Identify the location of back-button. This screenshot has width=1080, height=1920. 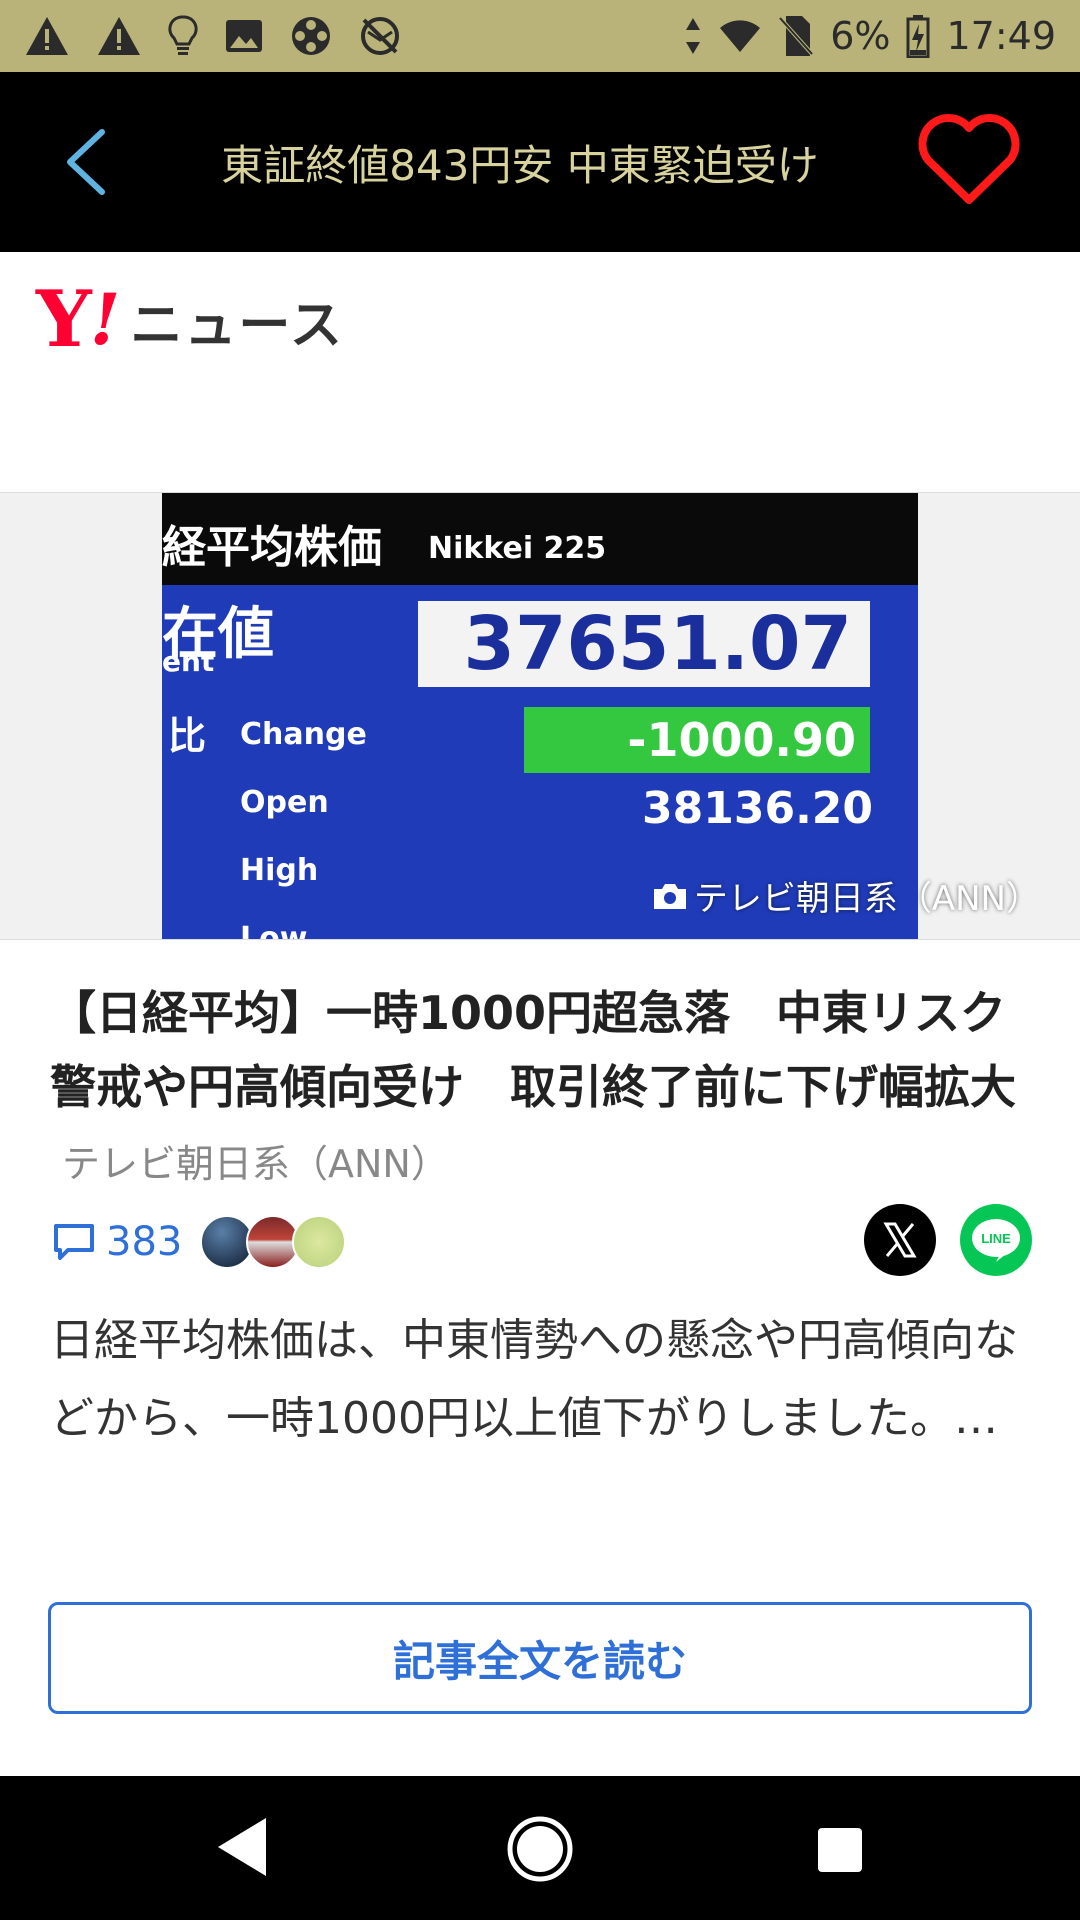
(88, 162).